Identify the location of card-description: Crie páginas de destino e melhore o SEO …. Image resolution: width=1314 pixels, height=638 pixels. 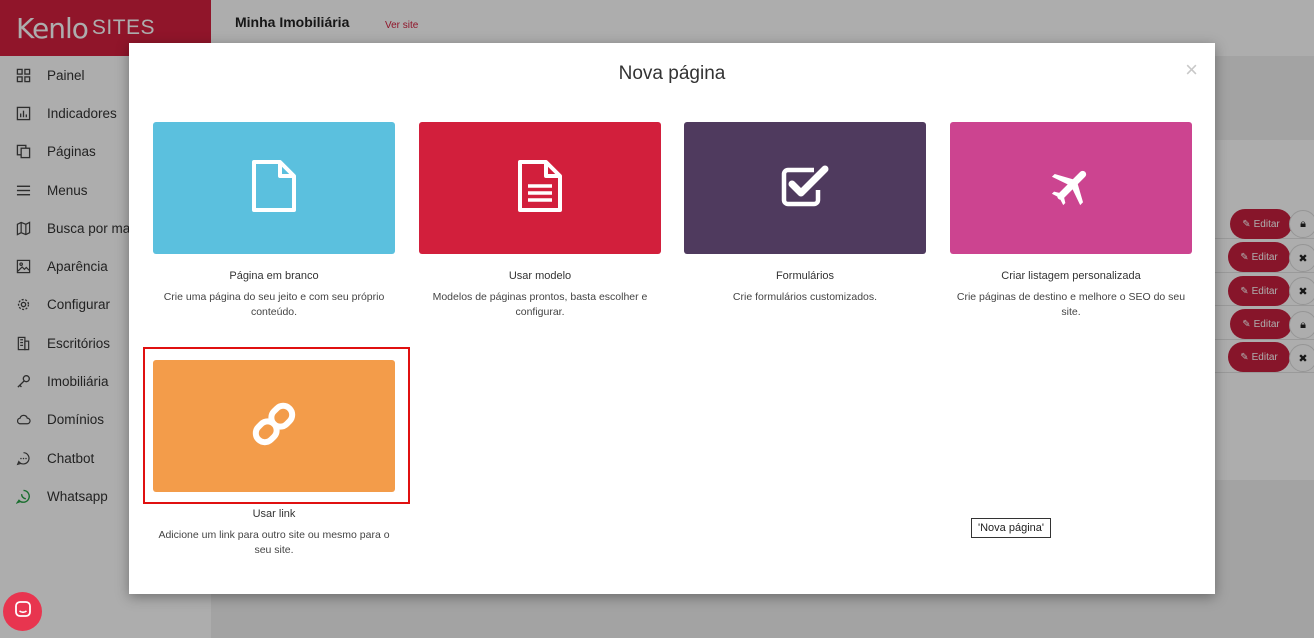
(1071, 304).